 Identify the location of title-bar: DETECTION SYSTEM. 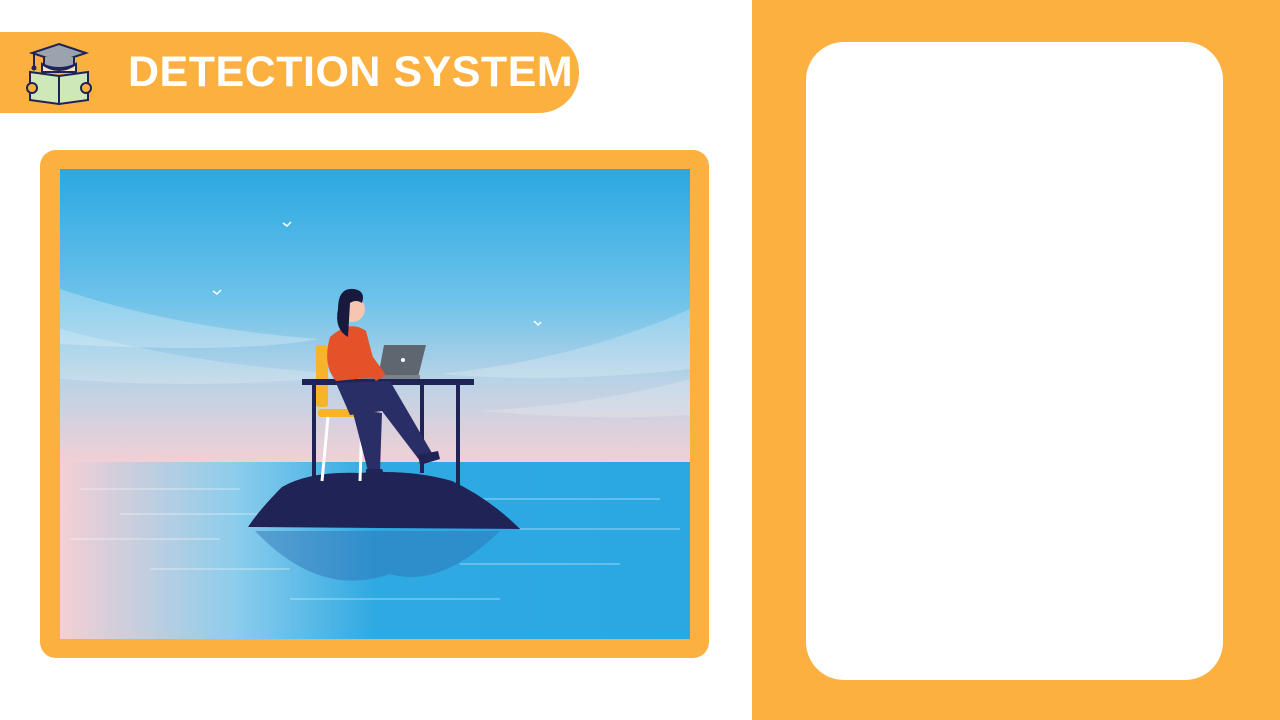
(289, 72).